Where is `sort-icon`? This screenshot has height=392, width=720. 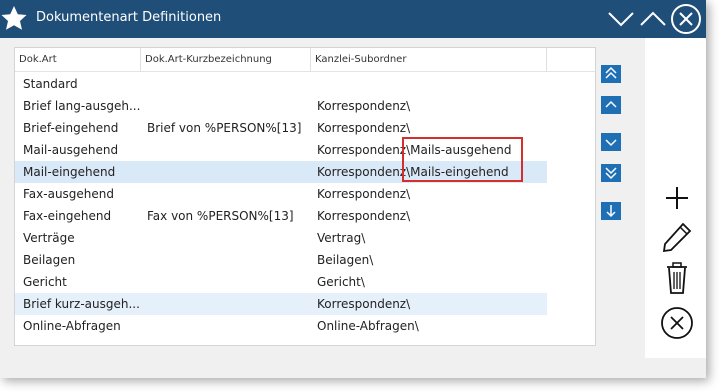 sort-icon is located at coordinates (611, 211).